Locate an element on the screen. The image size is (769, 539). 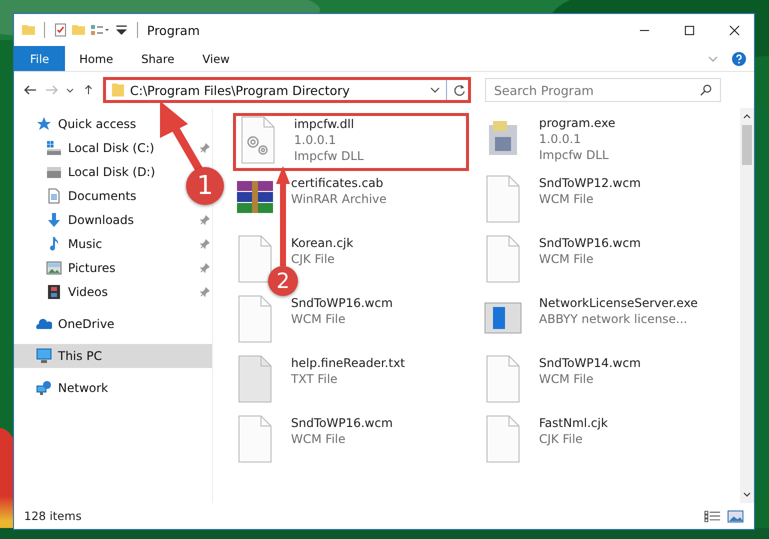
ribbon-tab: Home is located at coordinates (96, 58).